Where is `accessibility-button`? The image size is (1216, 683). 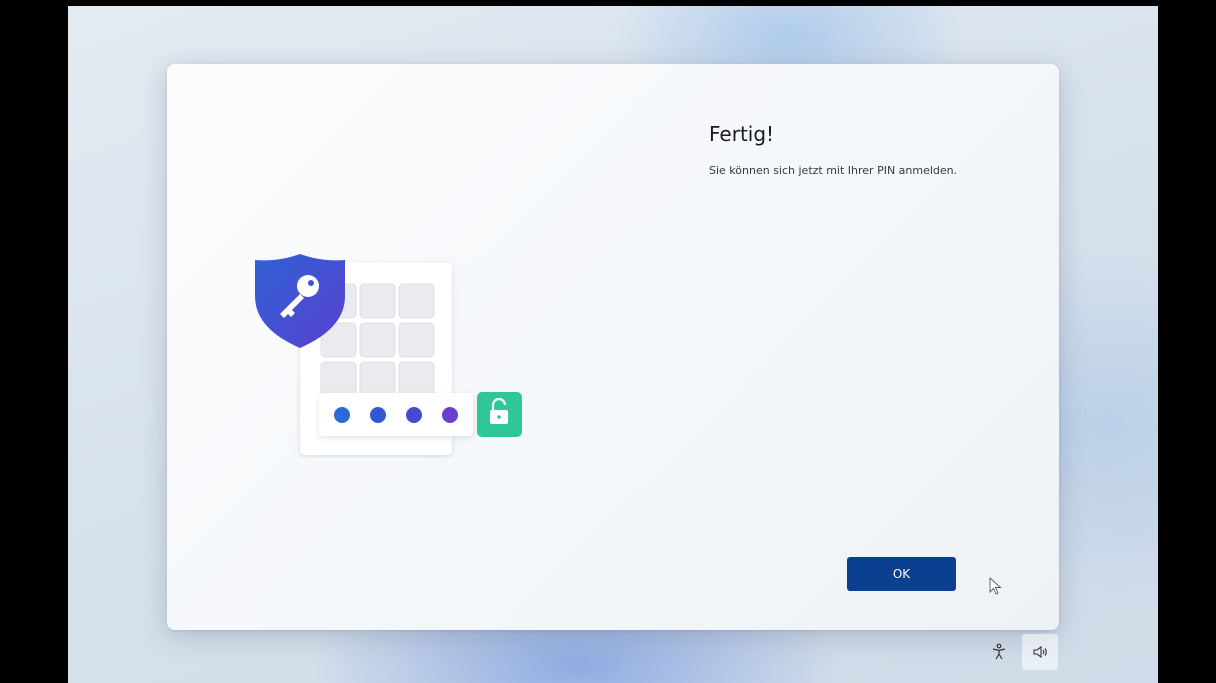
accessibility-button is located at coordinates (999, 652).